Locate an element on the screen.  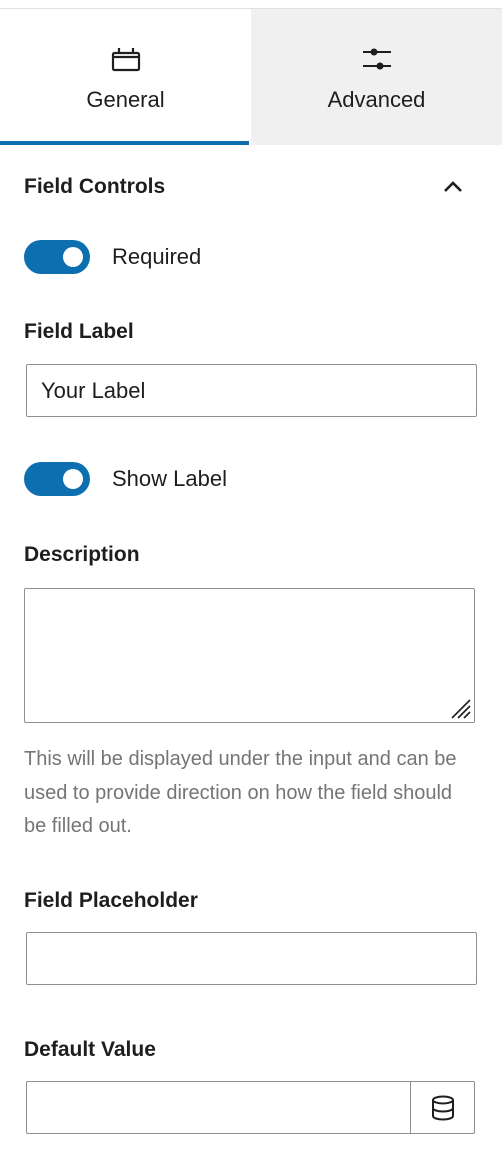
dynamic-data-button is located at coordinates (442, 1107).